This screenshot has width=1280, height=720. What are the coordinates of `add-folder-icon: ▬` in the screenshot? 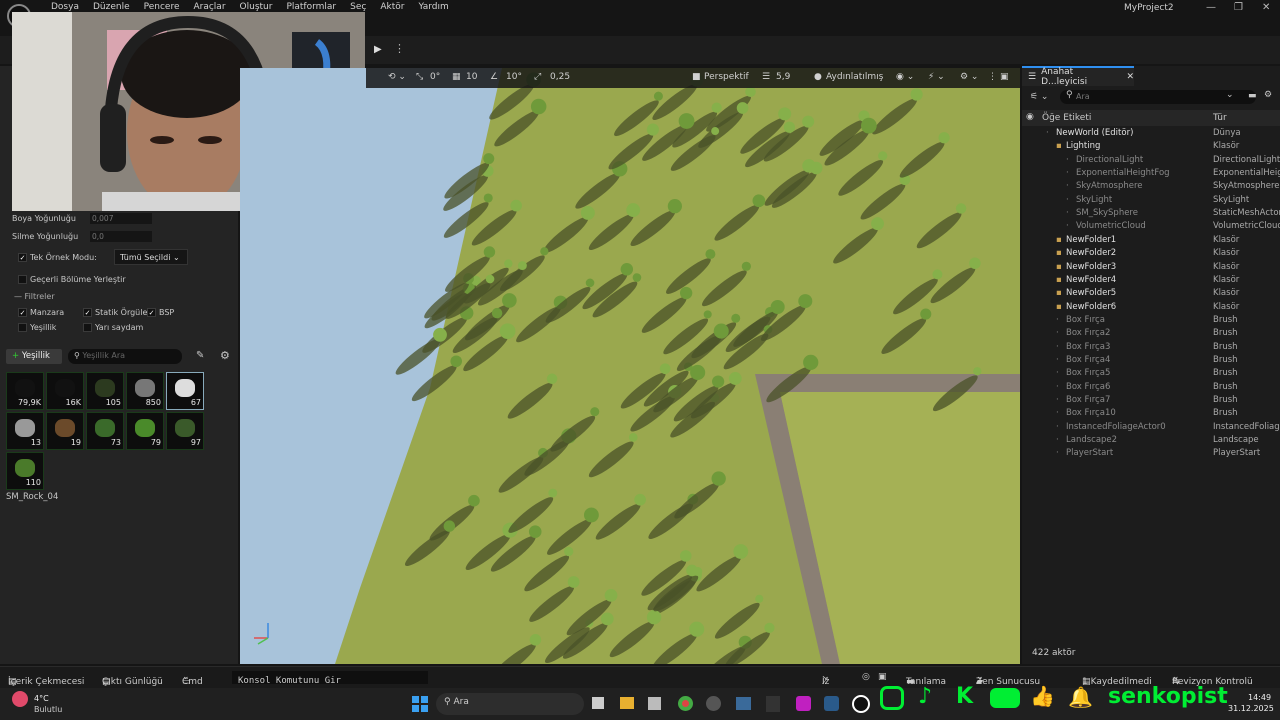 It's located at (1252, 96).